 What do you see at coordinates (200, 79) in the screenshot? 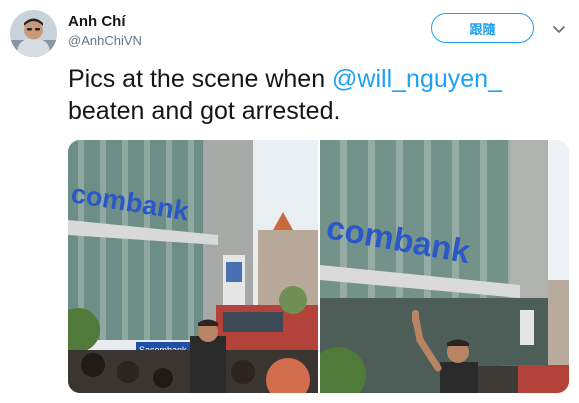
I see `tweet-text-prefix: Pics at the scene when` at bounding box center [200, 79].